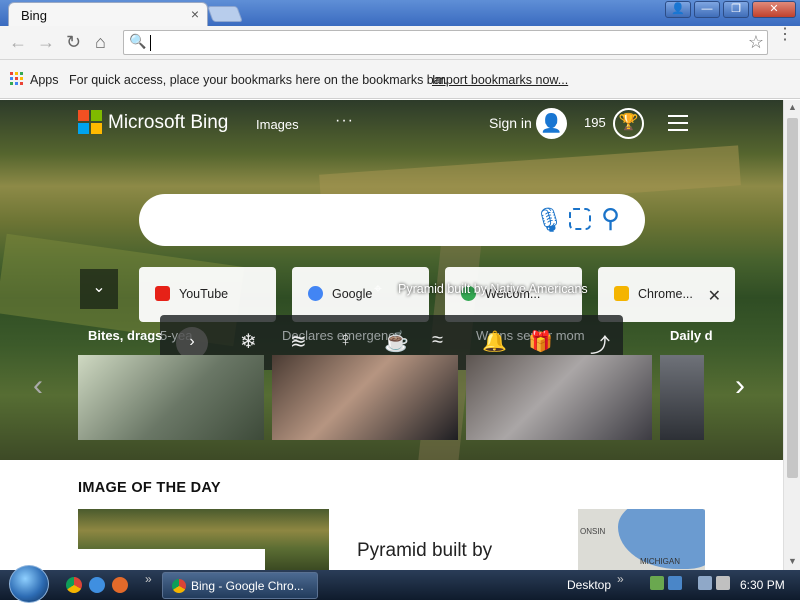 Image resolution: width=800 pixels, height=603 pixels. What do you see at coordinates (762, 585) in the screenshot?
I see `system-clock: 6:30 PM` at bounding box center [762, 585].